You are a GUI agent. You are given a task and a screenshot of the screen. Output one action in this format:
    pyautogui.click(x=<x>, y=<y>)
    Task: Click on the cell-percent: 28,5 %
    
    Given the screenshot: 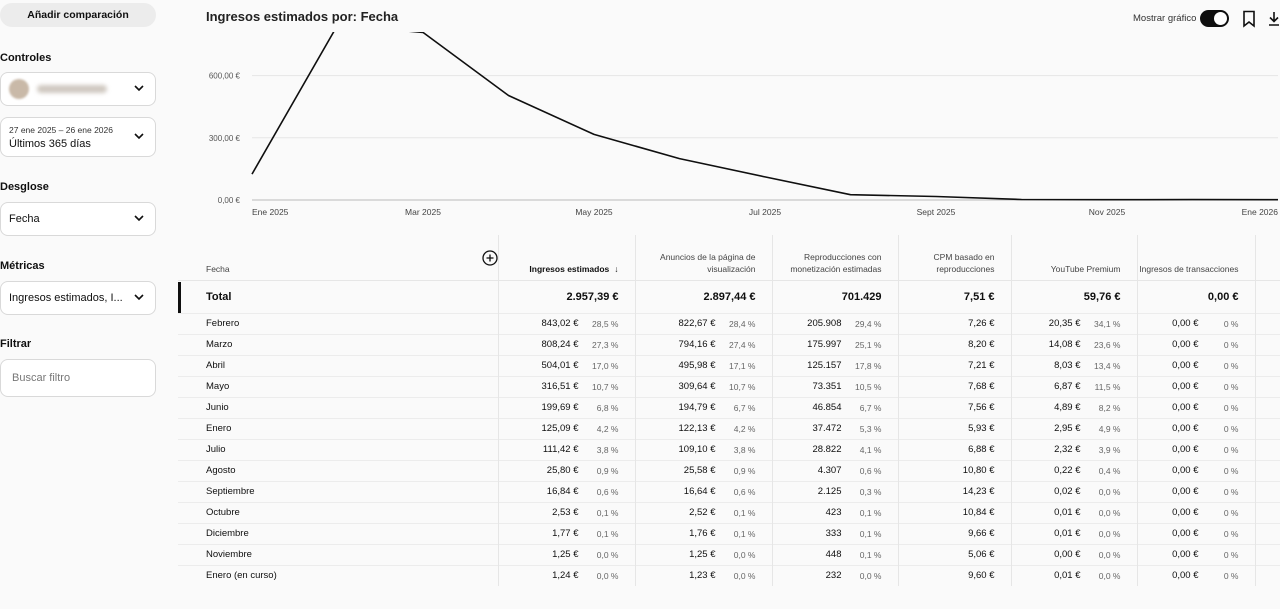 What is the action you would take?
    pyautogui.click(x=605, y=323)
    